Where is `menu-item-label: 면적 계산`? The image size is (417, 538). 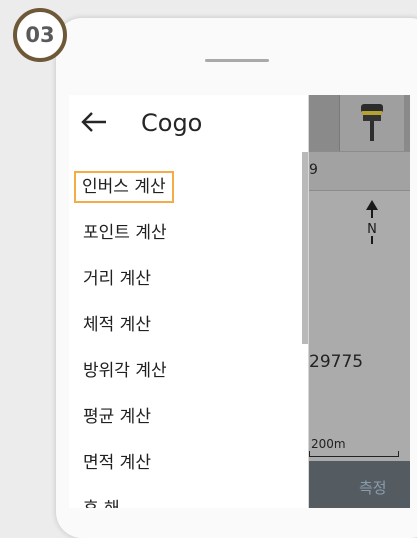
menu-item-label: 면적 계산 is located at coordinates (117, 463).